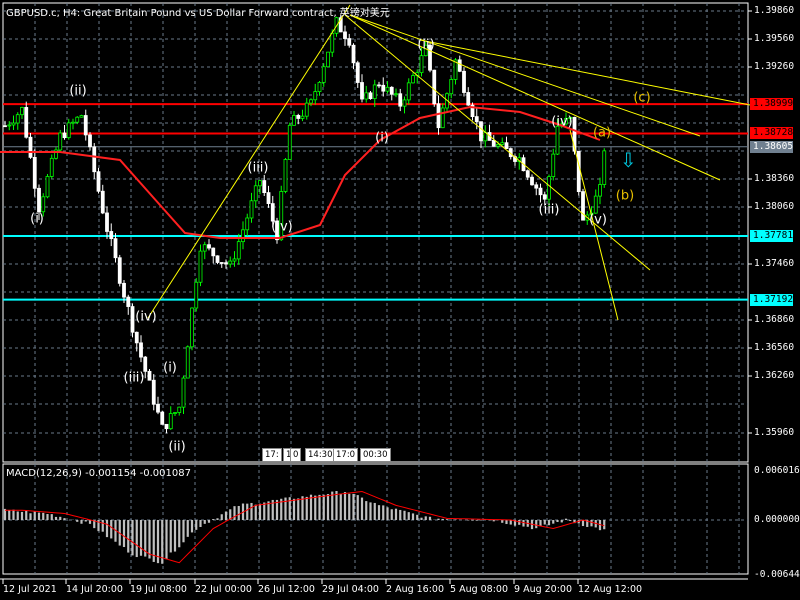 The width and height of the screenshot is (800, 600). What do you see at coordinates (223, 589) in the screenshot?
I see `time-axis-label: 22 Jul 00:00` at bounding box center [223, 589].